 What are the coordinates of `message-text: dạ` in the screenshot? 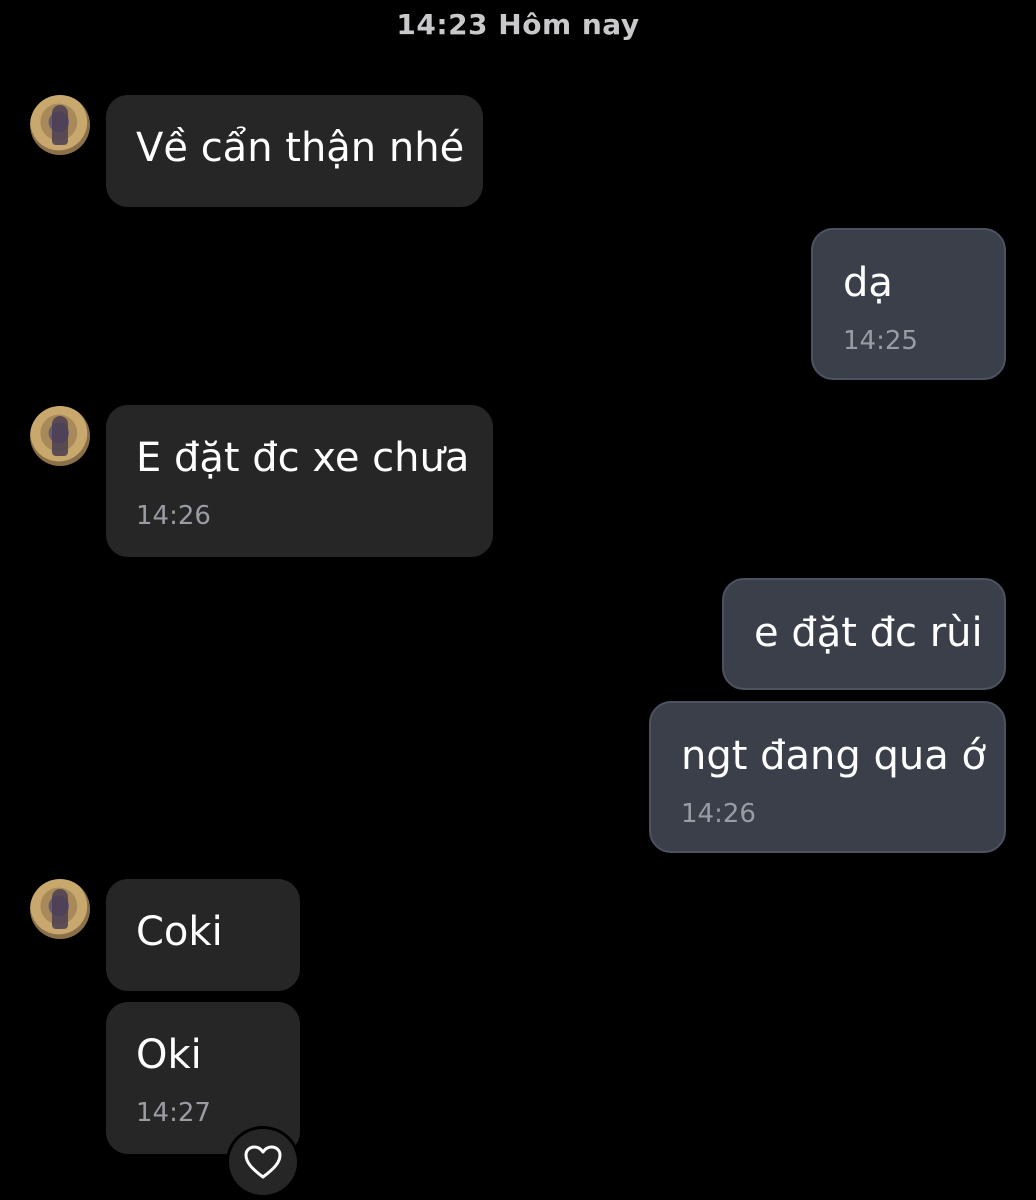 It's located at (868, 283).